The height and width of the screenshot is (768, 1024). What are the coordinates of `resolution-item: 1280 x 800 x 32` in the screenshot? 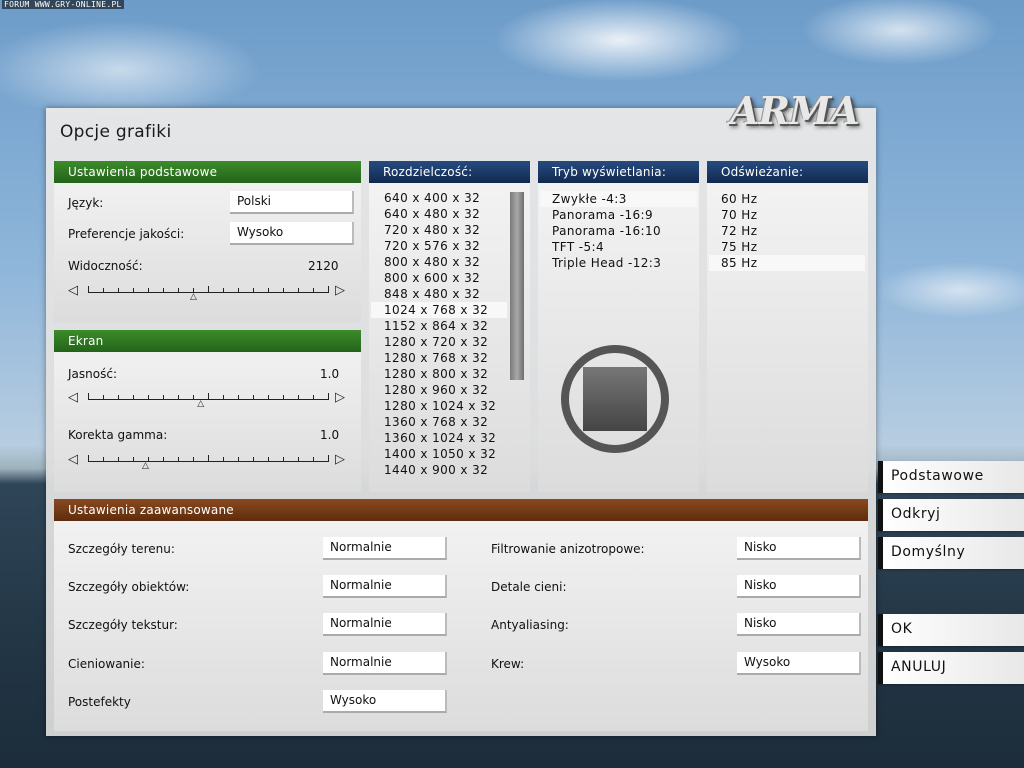 It's located at (439, 374).